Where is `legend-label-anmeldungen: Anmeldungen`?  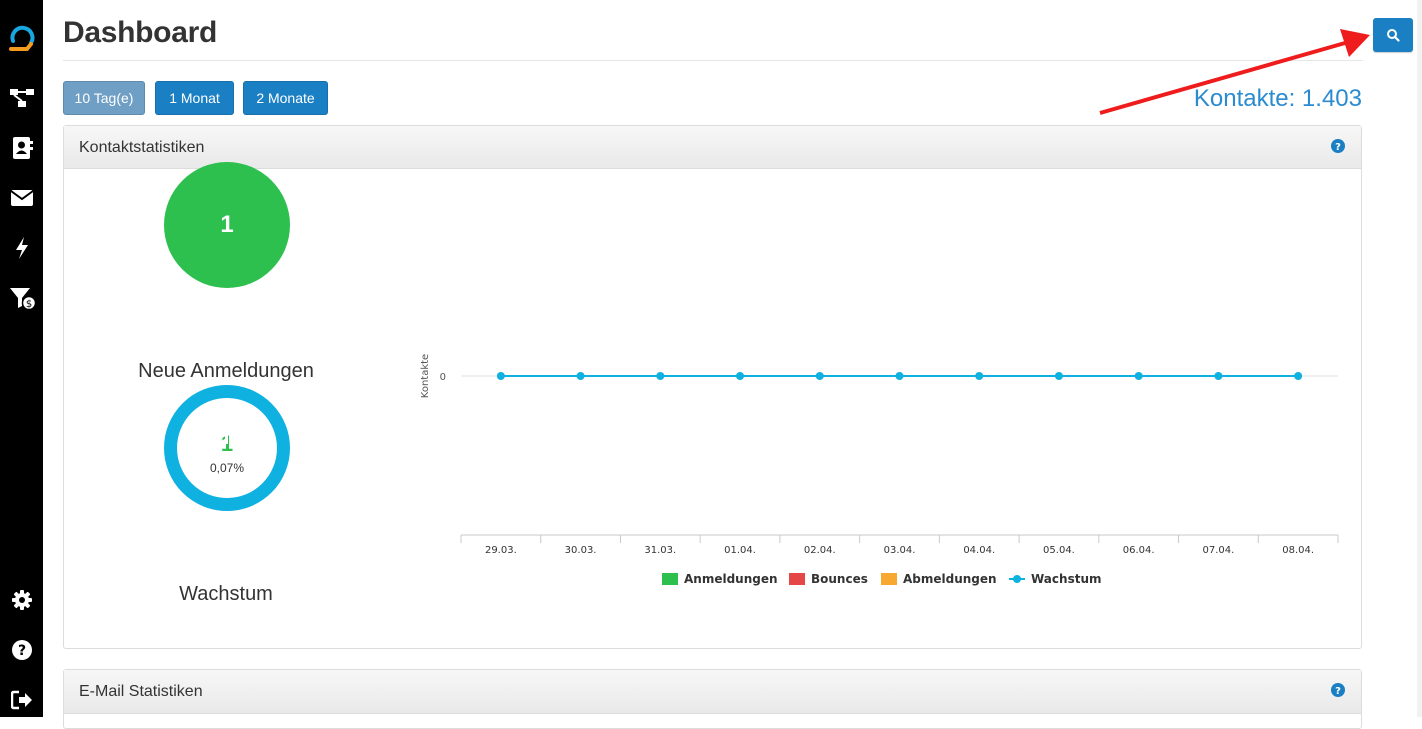 legend-label-anmeldungen: Anmeldungen is located at coordinates (731, 579).